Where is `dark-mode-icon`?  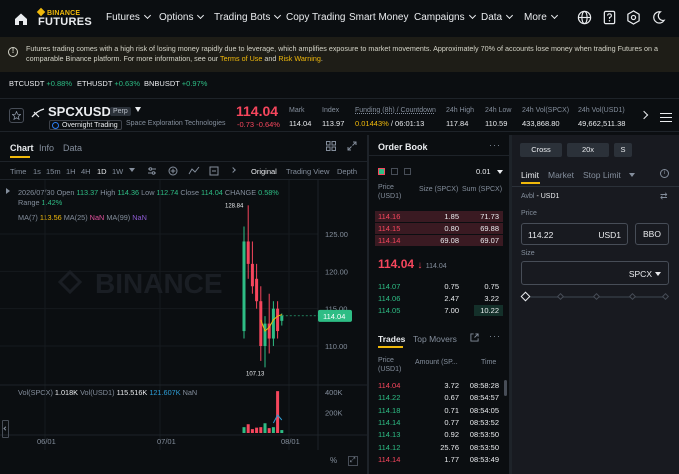
dark-mode-icon is located at coordinates (658, 17).